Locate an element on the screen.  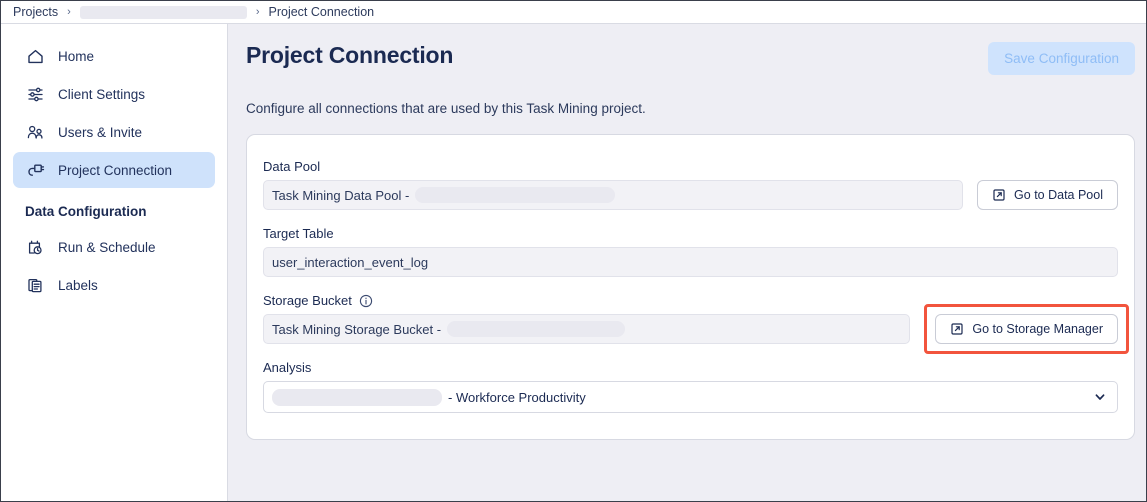
home-icon is located at coordinates (35, 56).